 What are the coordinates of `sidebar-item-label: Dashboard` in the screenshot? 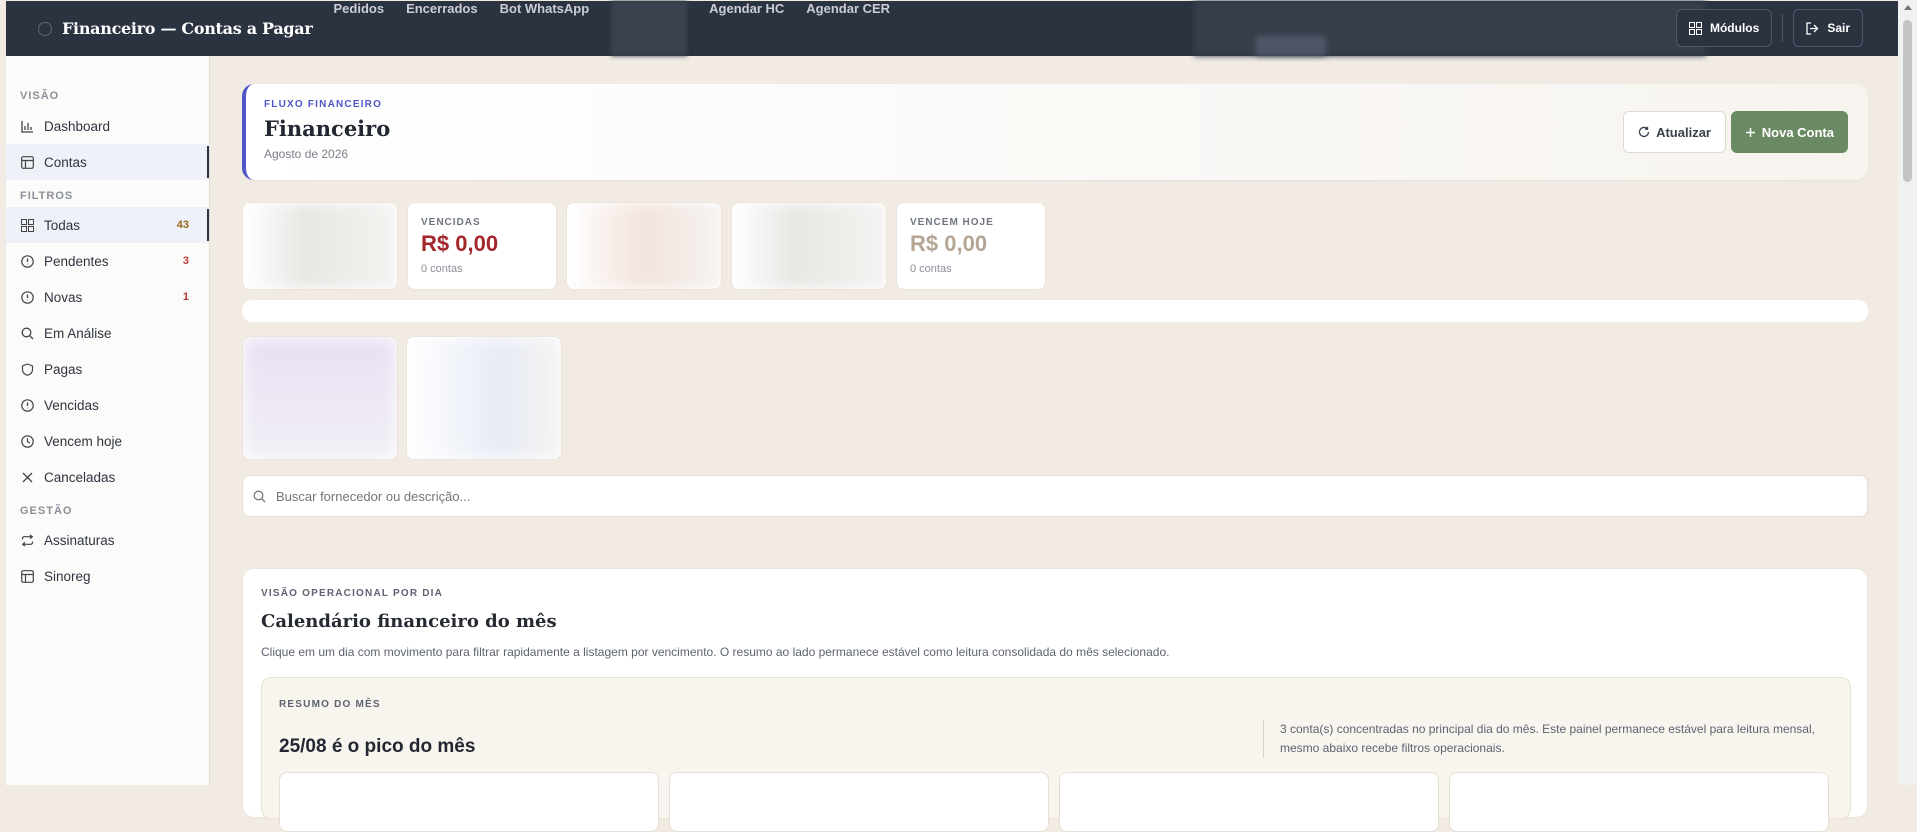 It's located at (77, 126).